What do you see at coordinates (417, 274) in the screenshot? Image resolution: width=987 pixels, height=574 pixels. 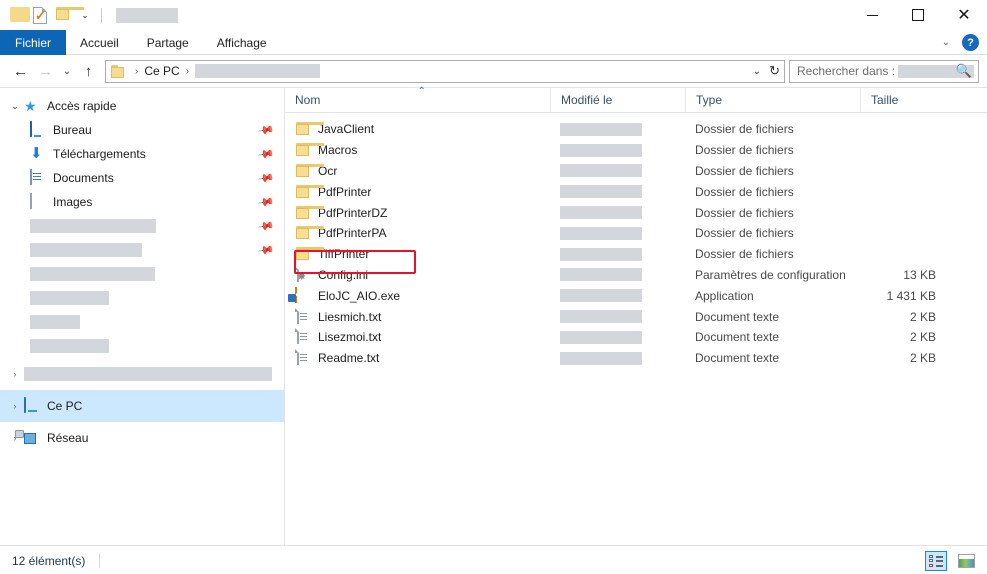 I see `file-name-cell: Config.ini` at bounding box center [417, 274].